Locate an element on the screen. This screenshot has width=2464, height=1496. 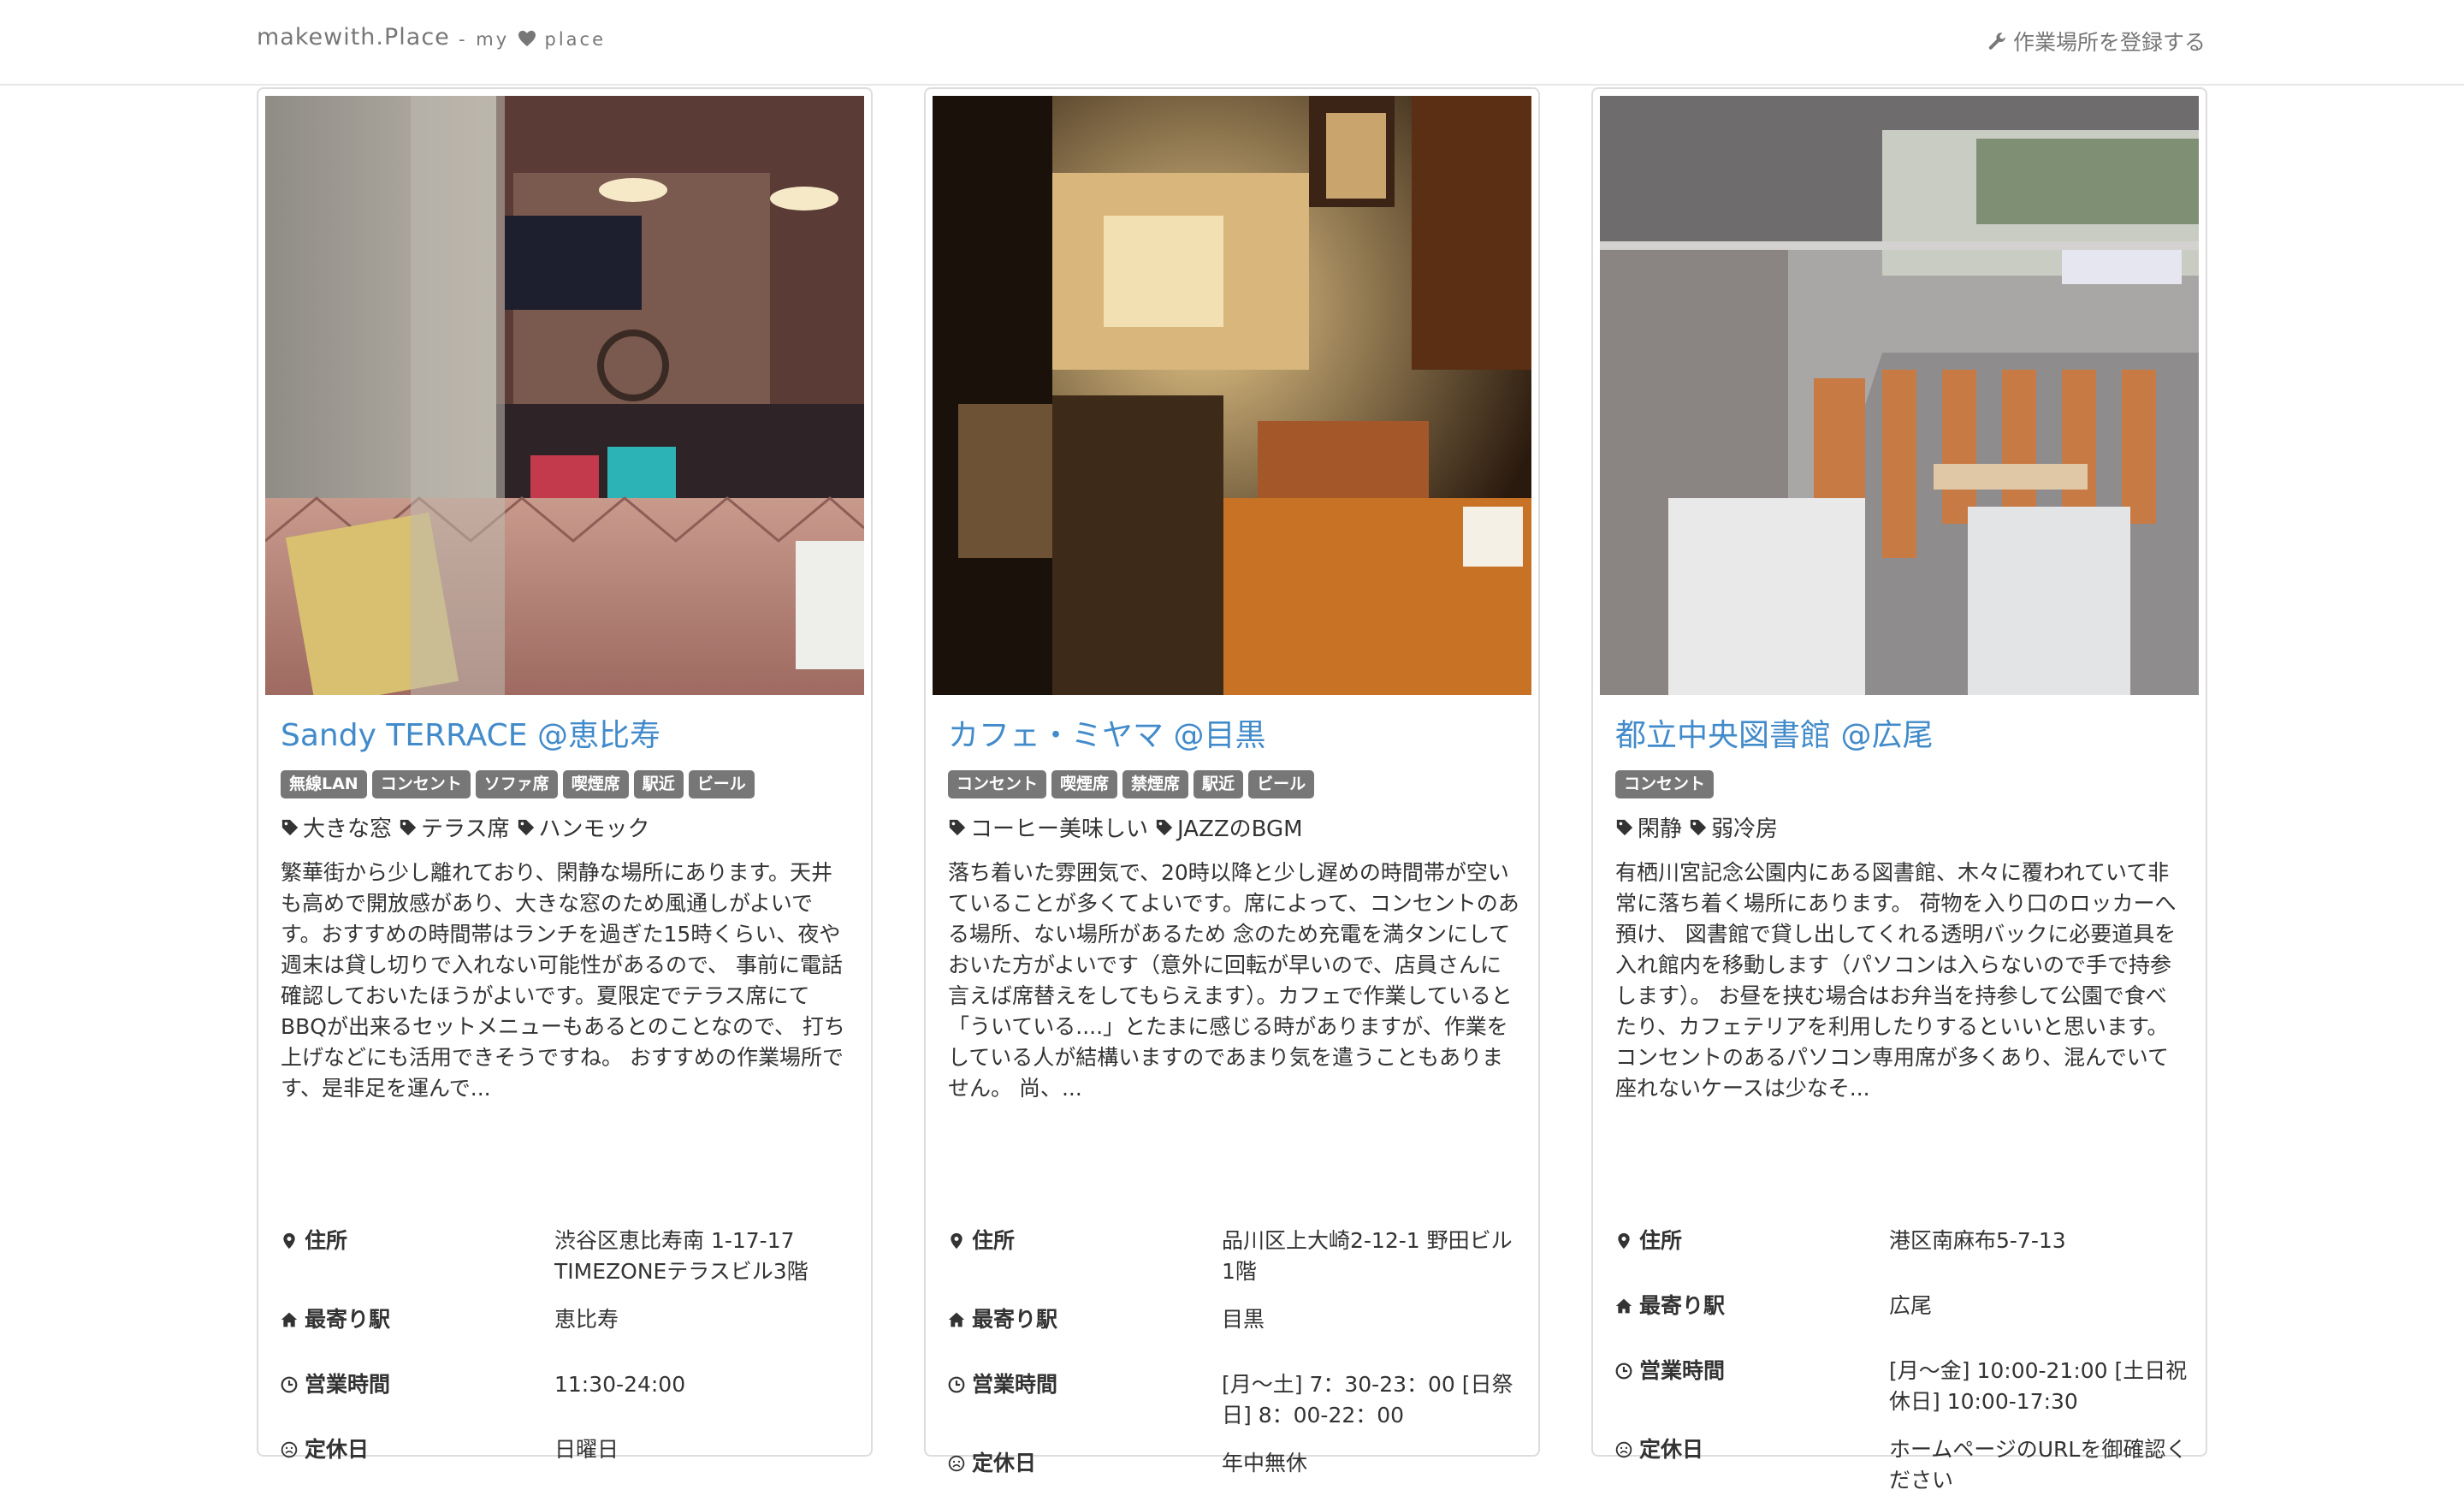
hours-value: [月〜金] 10:00-21:00 [土日祝休日] 10:00-17:30 is located at coordinates (2038, 1386).